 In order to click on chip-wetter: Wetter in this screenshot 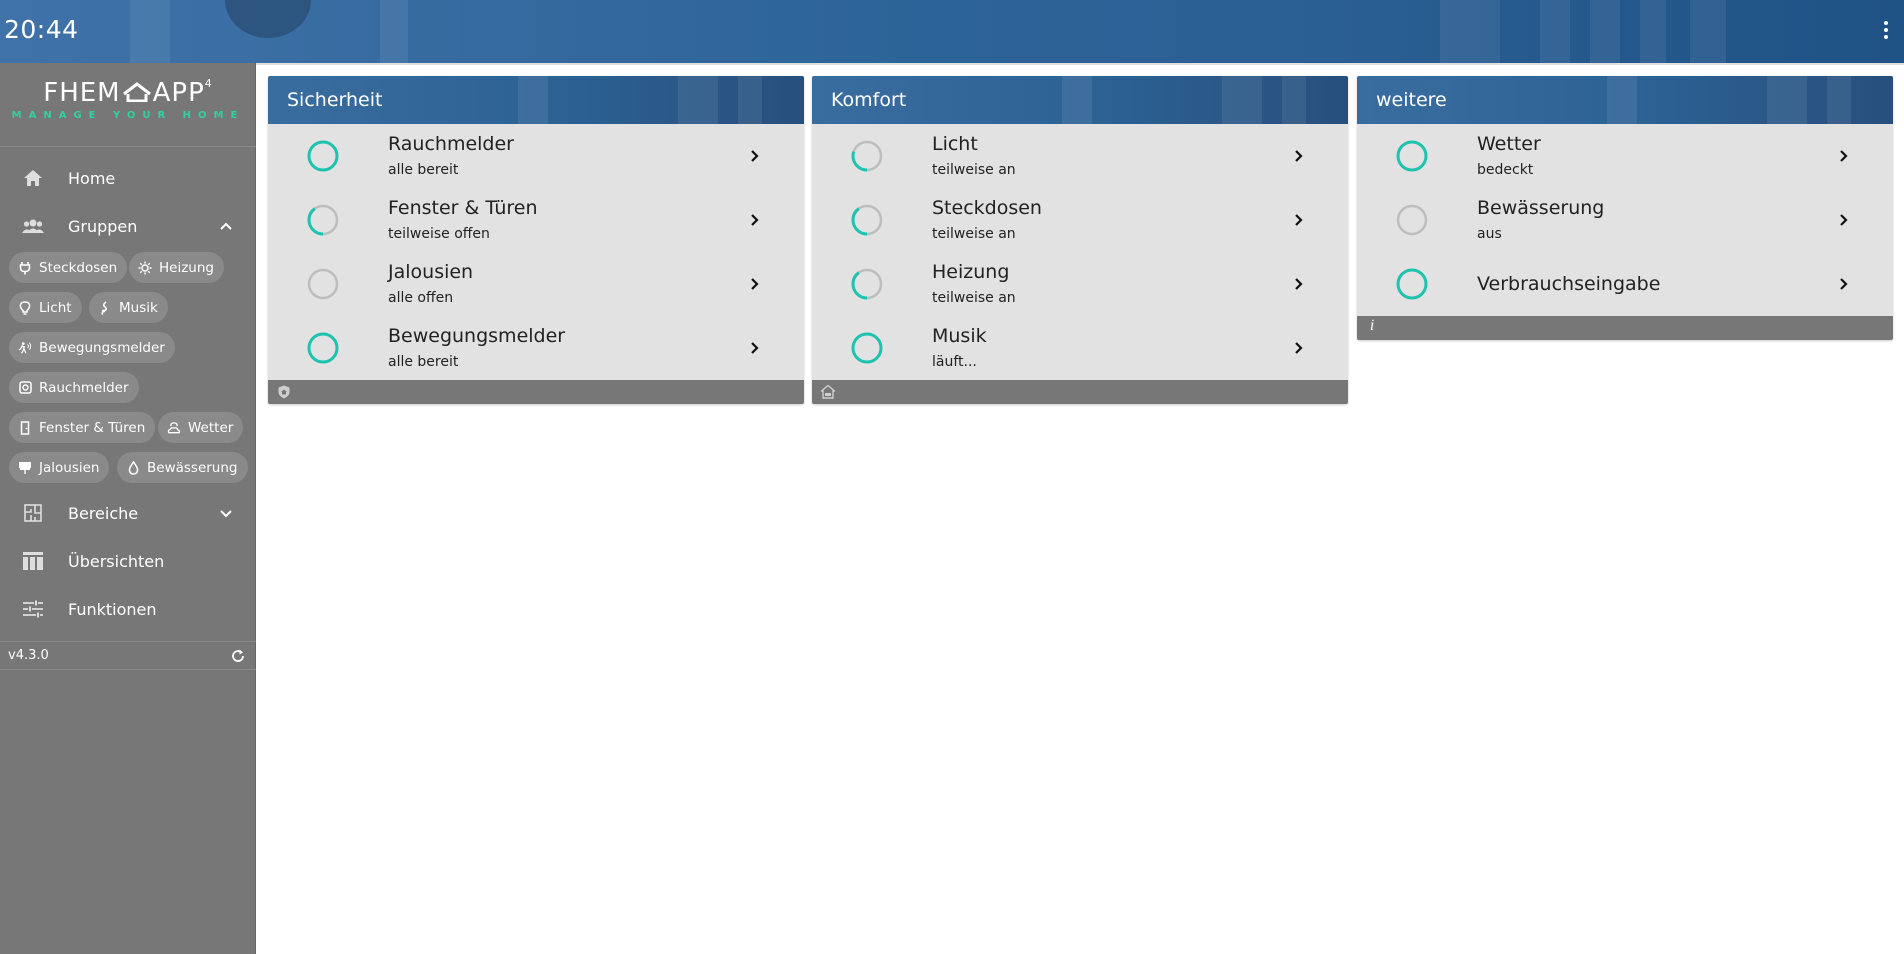, I will do `click(201, 427)`.